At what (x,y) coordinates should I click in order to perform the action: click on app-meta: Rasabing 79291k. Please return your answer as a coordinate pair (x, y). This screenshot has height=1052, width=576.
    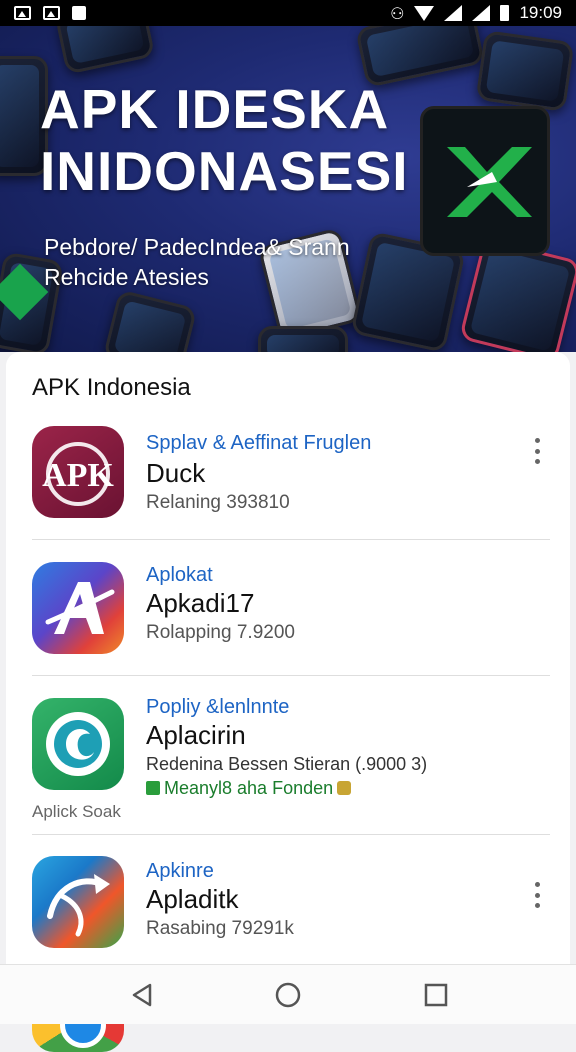
    Looking at the image, I should click on (220, 928).